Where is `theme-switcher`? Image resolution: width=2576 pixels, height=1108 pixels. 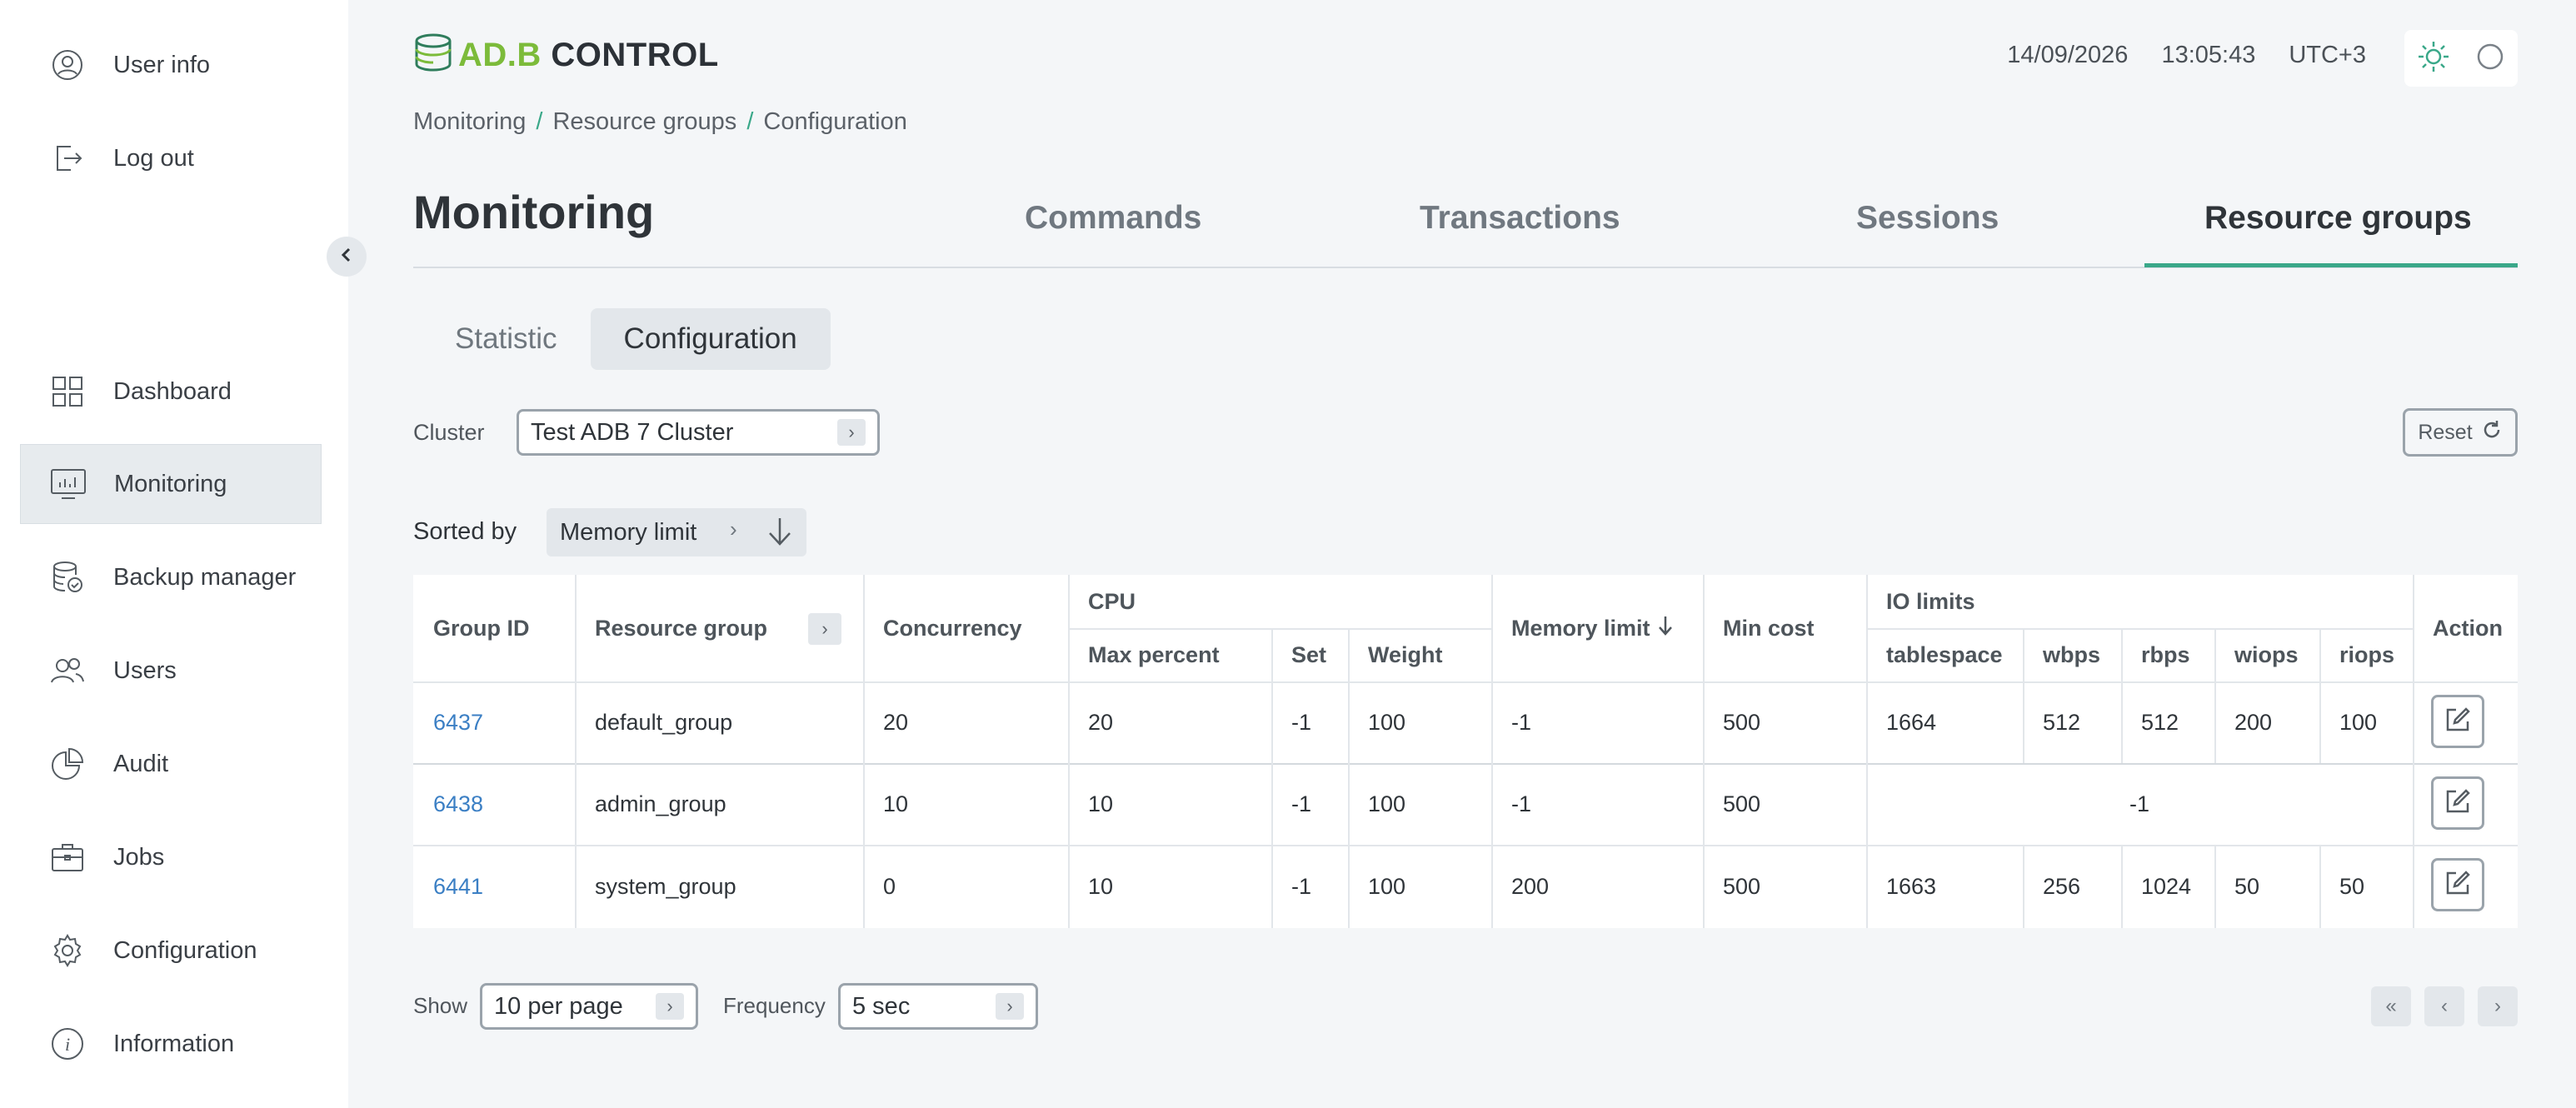
theme-switcher is located at coordinates (2461, 58).